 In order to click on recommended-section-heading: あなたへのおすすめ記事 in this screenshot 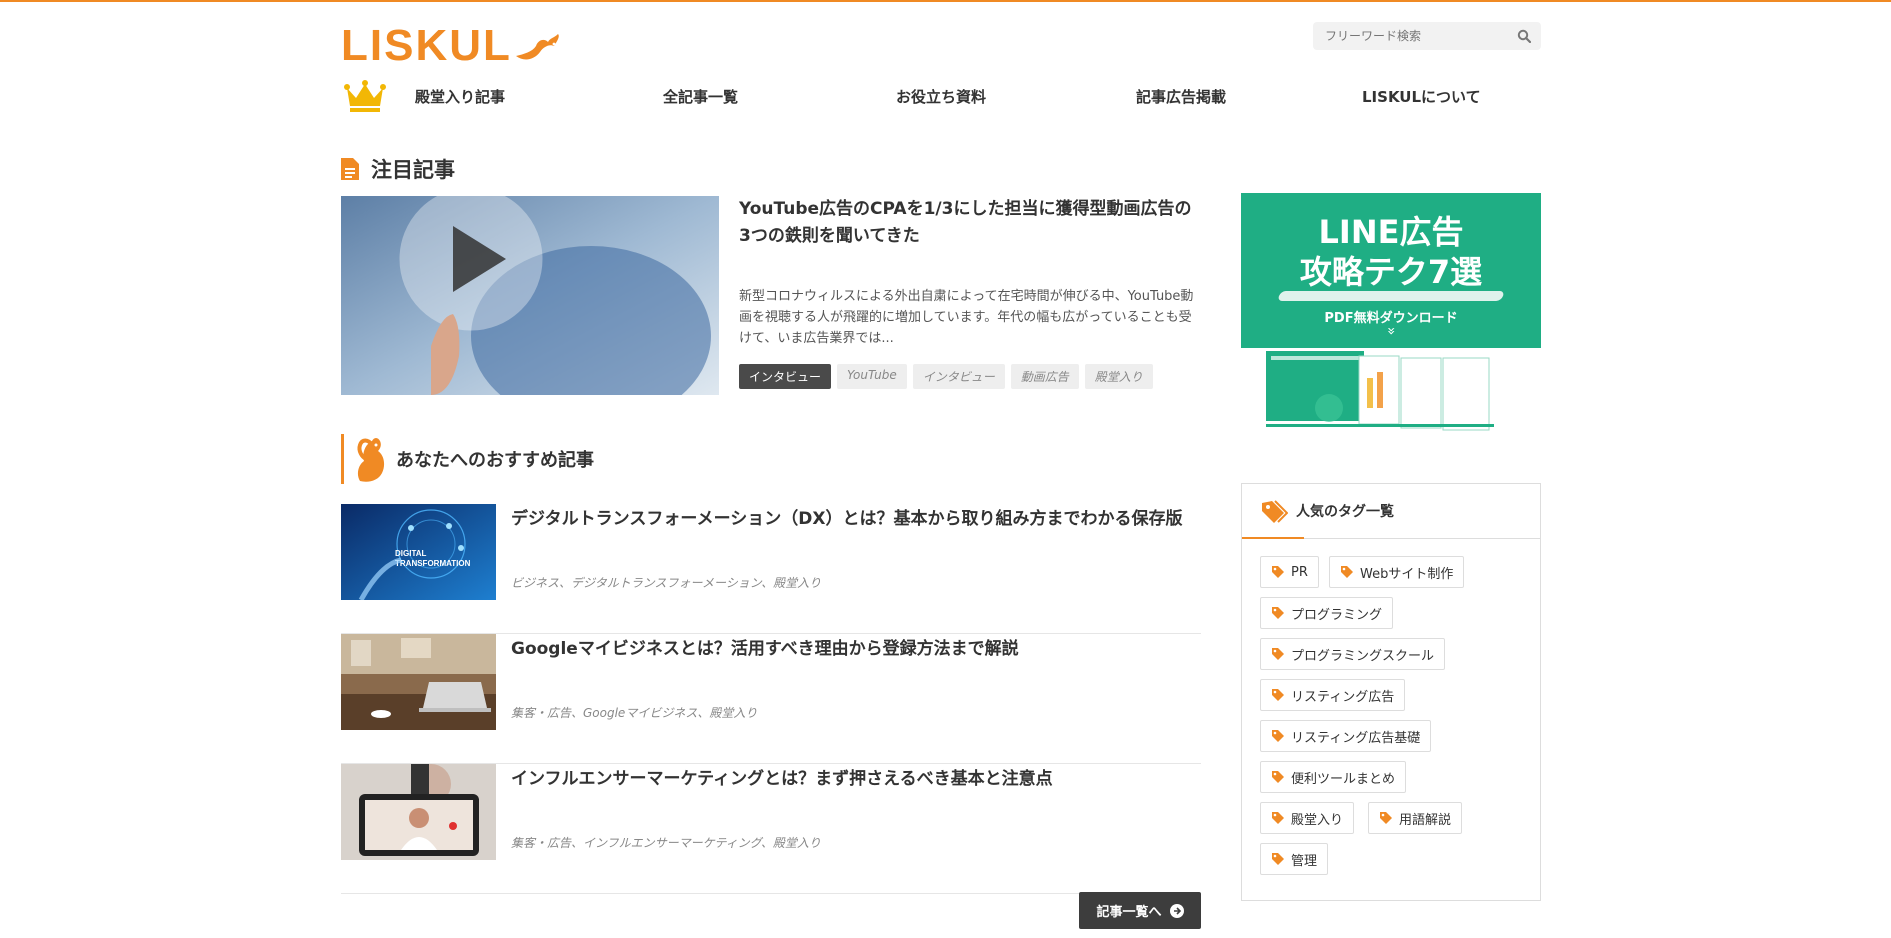, I will do `click(771, 459)`.